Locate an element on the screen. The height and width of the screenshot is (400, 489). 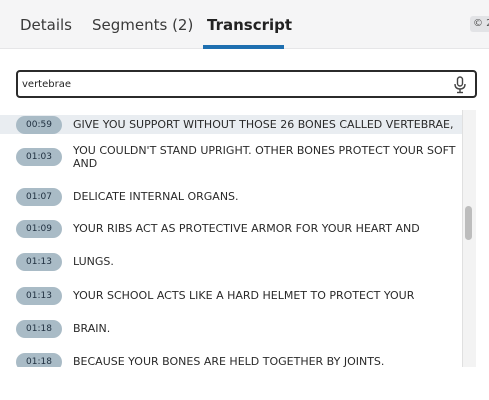
scrollbar-thumb is located at coordinates (468, 223).